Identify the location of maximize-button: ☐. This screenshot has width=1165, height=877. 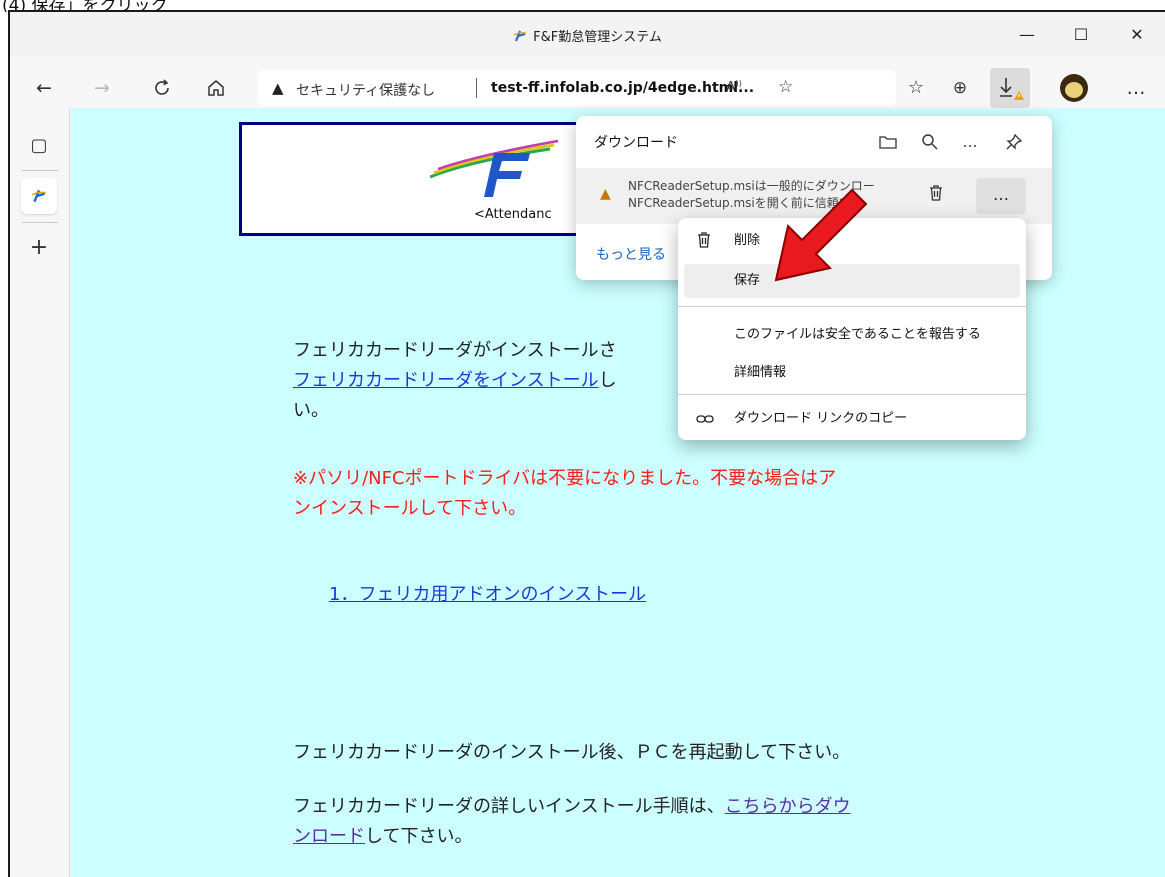
(1081, 35).